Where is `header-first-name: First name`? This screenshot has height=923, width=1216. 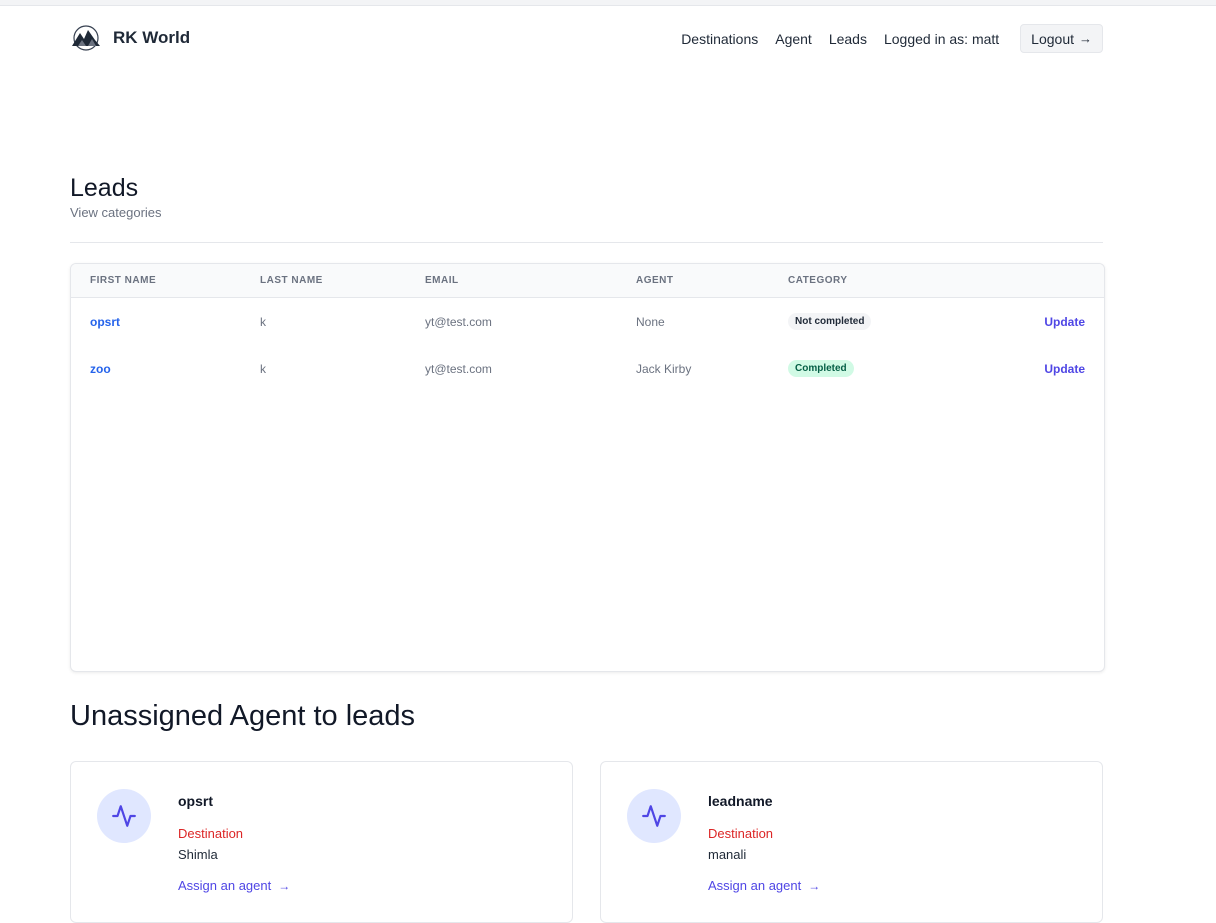
header-first-name: First name is located at coordinates (123, 280).